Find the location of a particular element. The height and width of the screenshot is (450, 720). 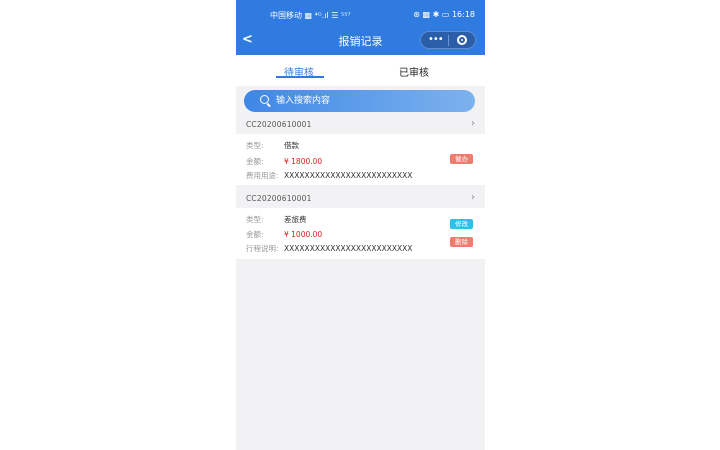

field-label: 行程说明: is located at coordinates (262, 248).